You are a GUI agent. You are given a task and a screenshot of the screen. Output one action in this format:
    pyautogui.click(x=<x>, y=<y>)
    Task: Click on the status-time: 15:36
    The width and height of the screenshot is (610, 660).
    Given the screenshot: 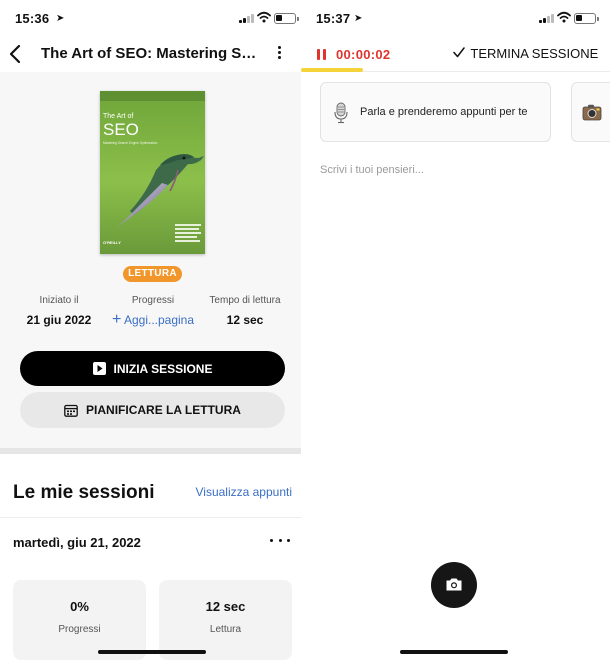 What is the action you would take?
    pyautogui.click(x=32, y=18)
    